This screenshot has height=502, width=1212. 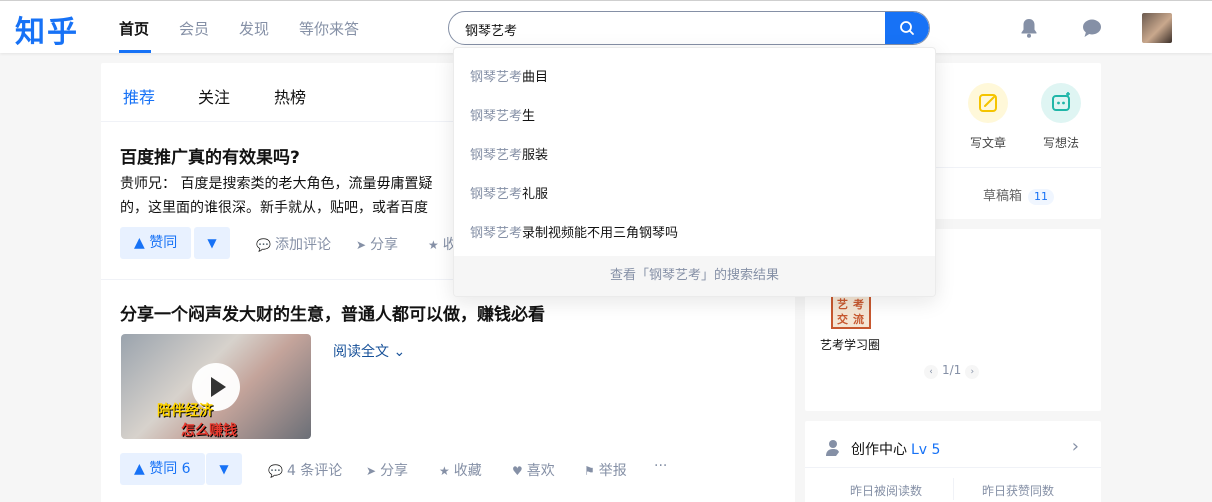 I want to click on comment-button: 💬 添加评论, so click(x=293, y=244).